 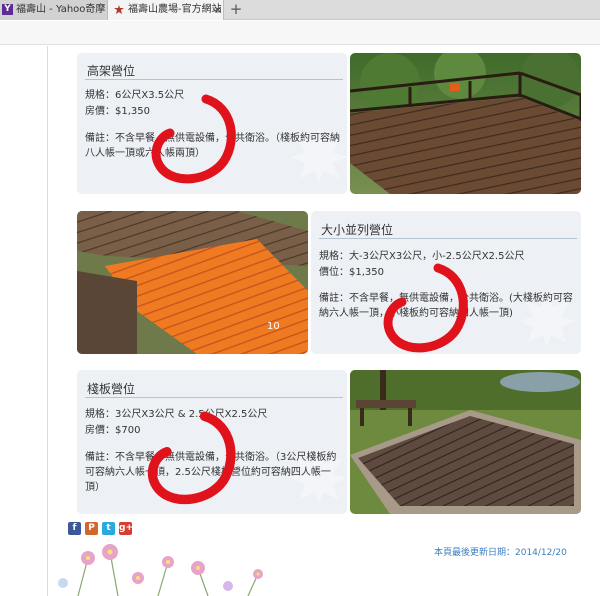 I want to click on orange-deck-photo: 10, so click(x=192, y=282).